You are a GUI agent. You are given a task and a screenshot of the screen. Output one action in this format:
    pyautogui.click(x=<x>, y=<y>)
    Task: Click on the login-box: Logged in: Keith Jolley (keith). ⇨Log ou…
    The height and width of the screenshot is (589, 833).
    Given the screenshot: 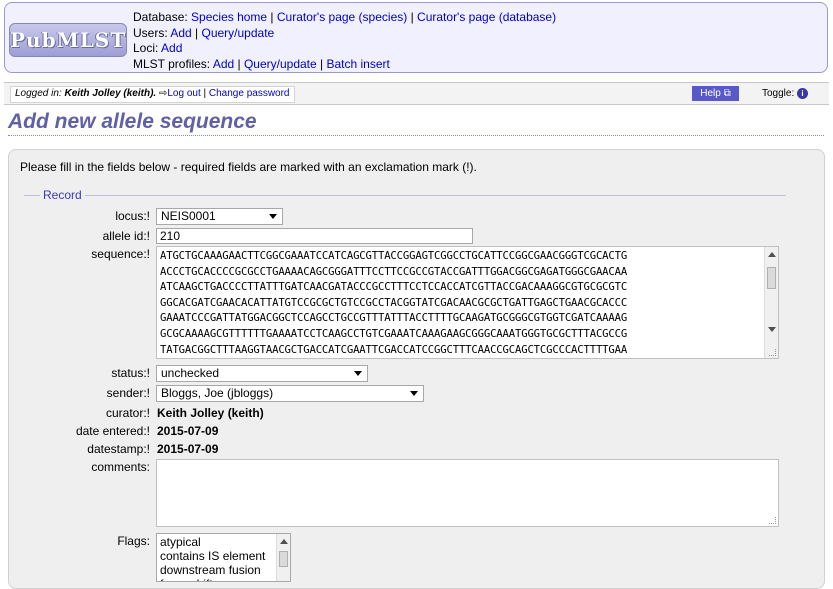 What is the action you would take?
    pyautogui.click(x=152, y=94)
    